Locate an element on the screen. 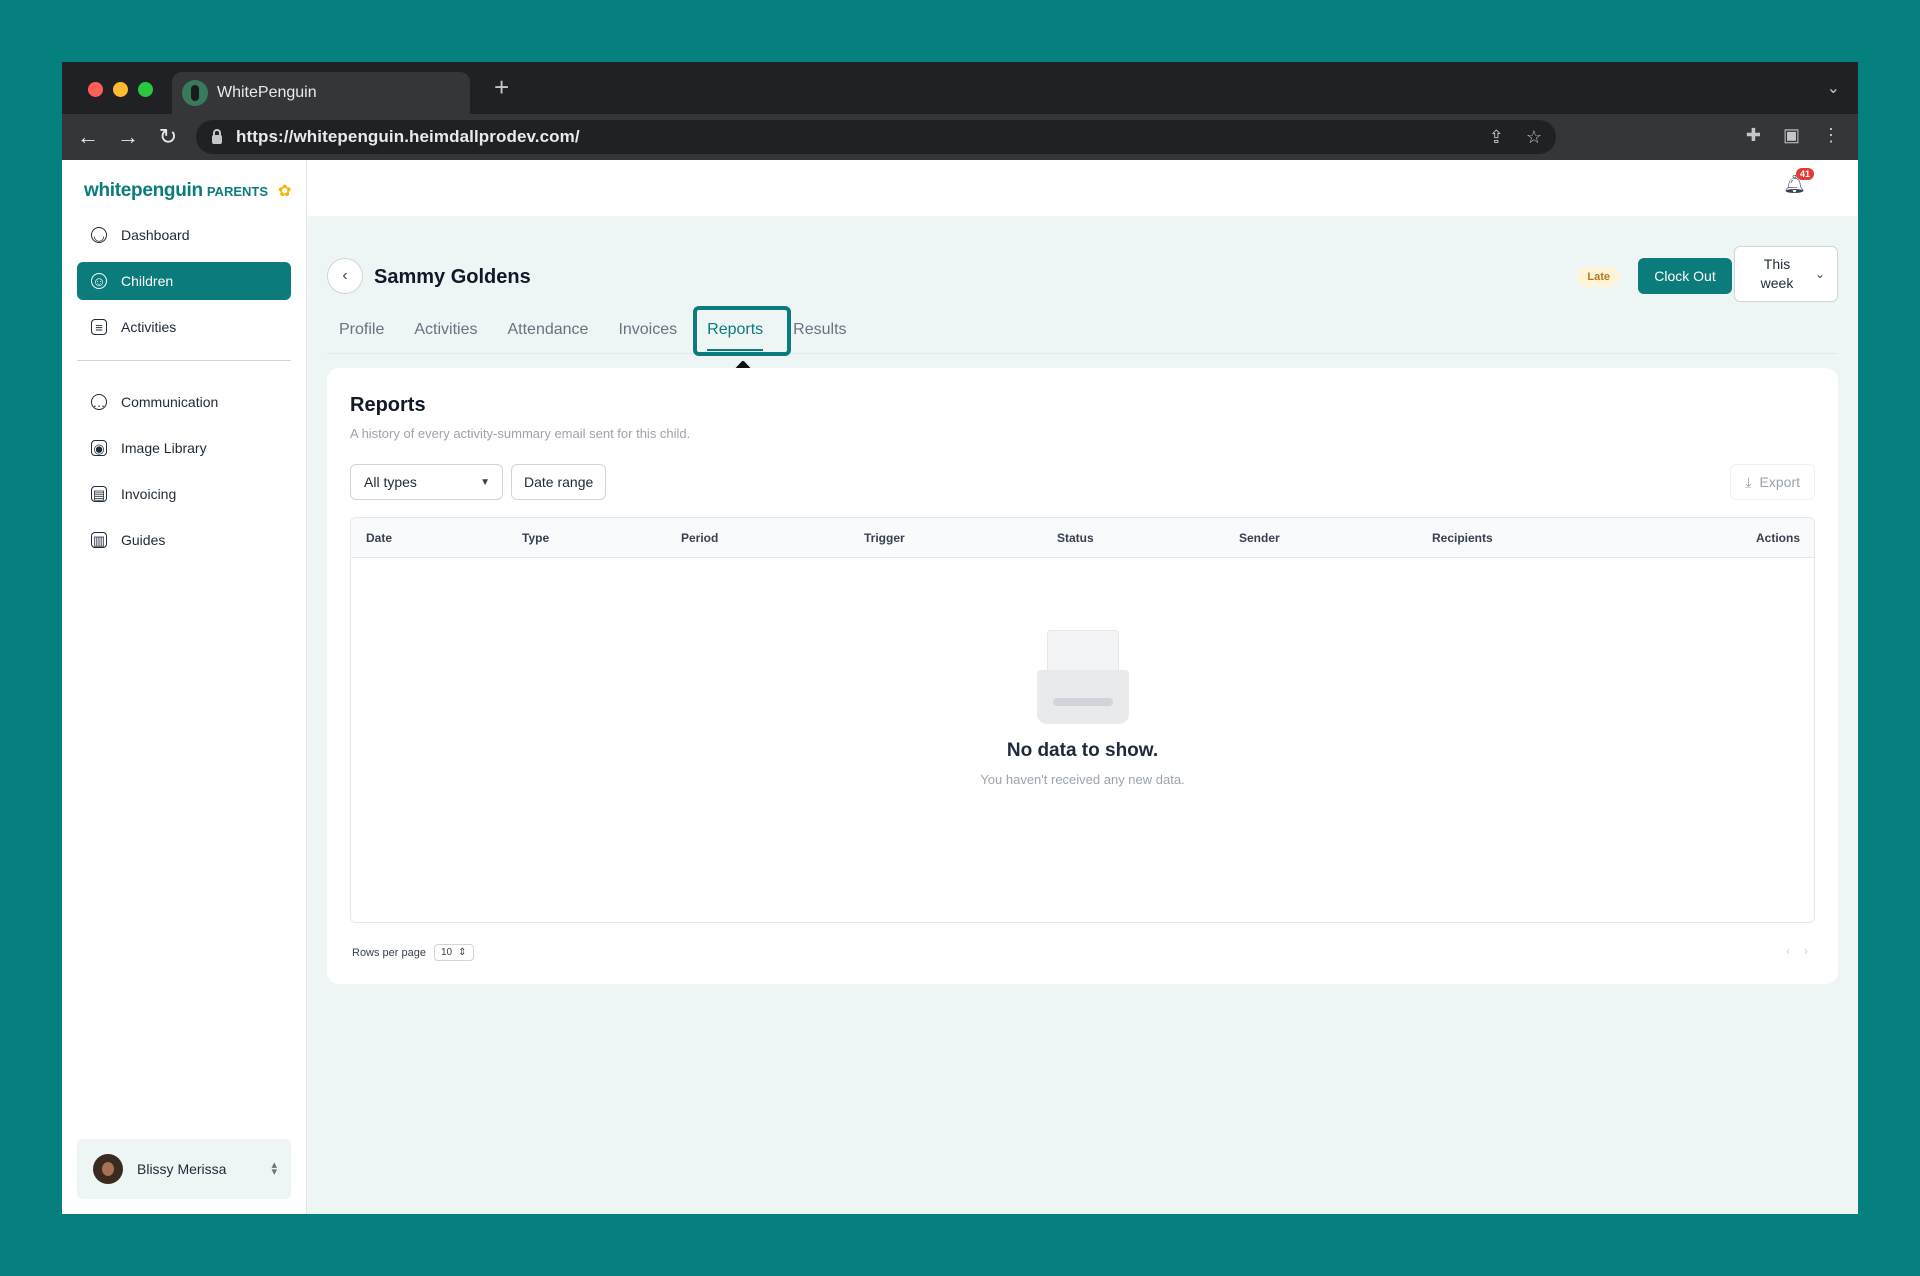 The image size is (1920, 1276). extensions-icon: ✚ is located at coordinates (1753, 135).